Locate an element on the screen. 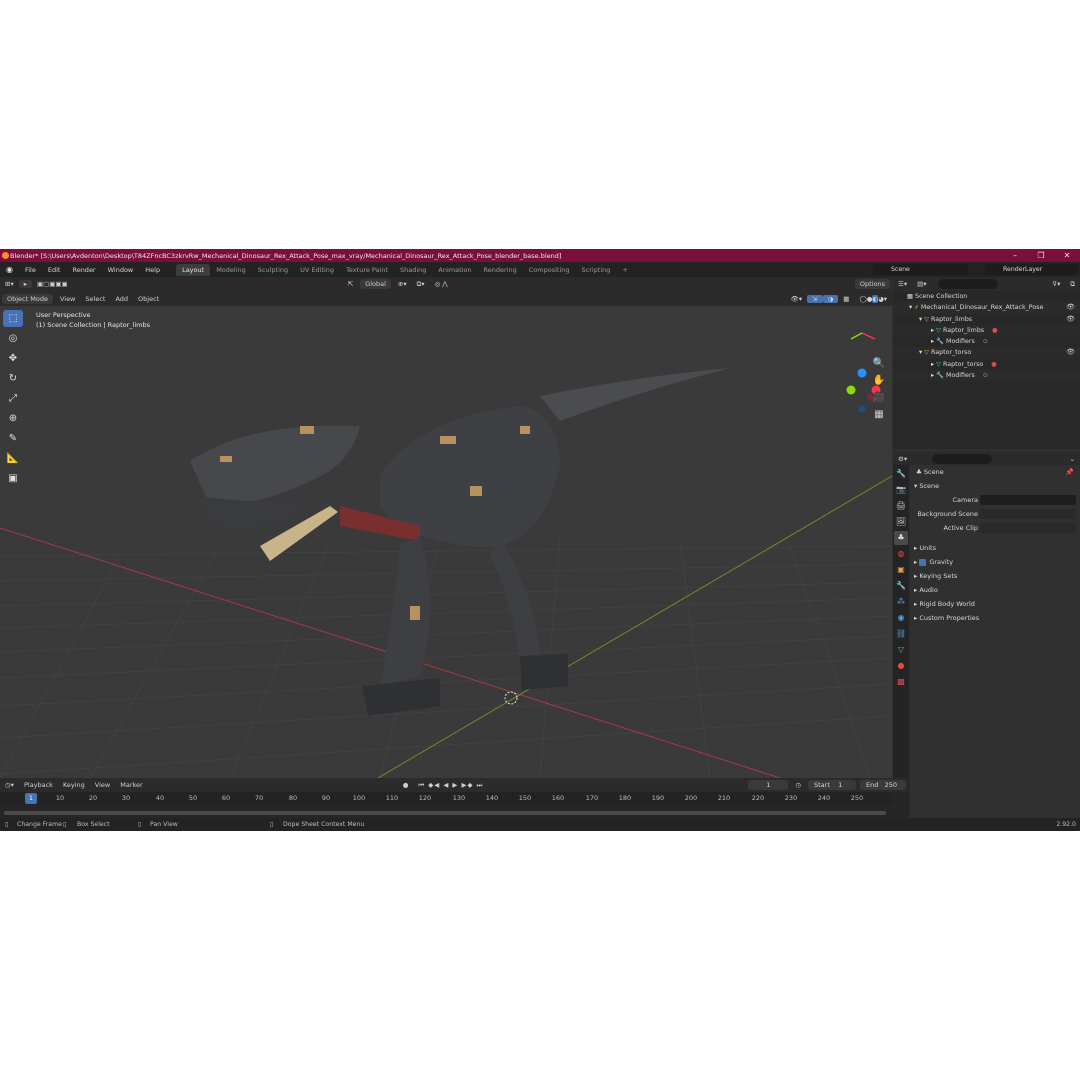  options-dropdown: Options is located at coordinates (872, 284).